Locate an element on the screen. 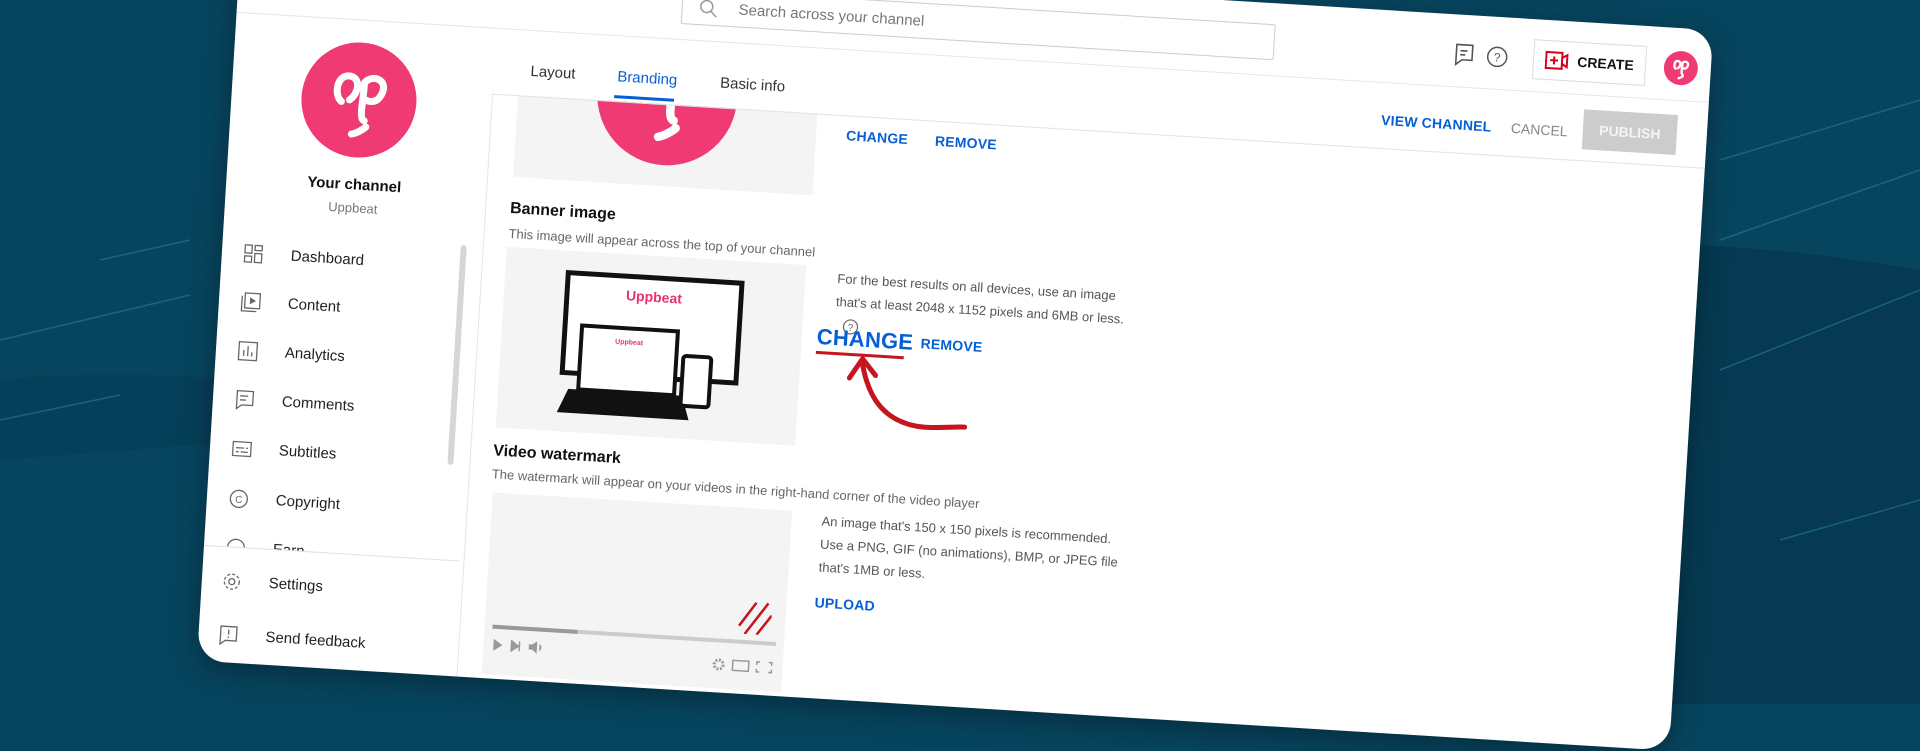 This screenshot has height=751, width=1920. sidebar-item-label: Settings is located at coordinates (295, 585).